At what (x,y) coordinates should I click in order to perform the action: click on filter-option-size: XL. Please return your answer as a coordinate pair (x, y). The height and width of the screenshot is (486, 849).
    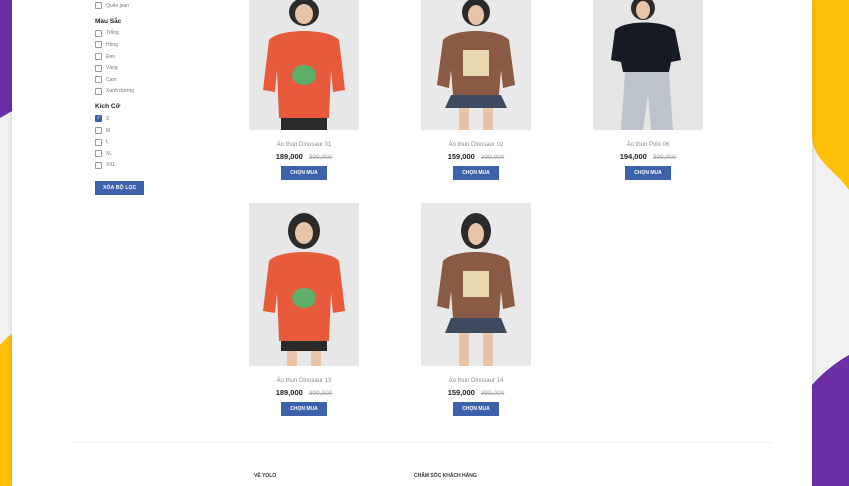
    Looking at the image, I should click on (170, 154).